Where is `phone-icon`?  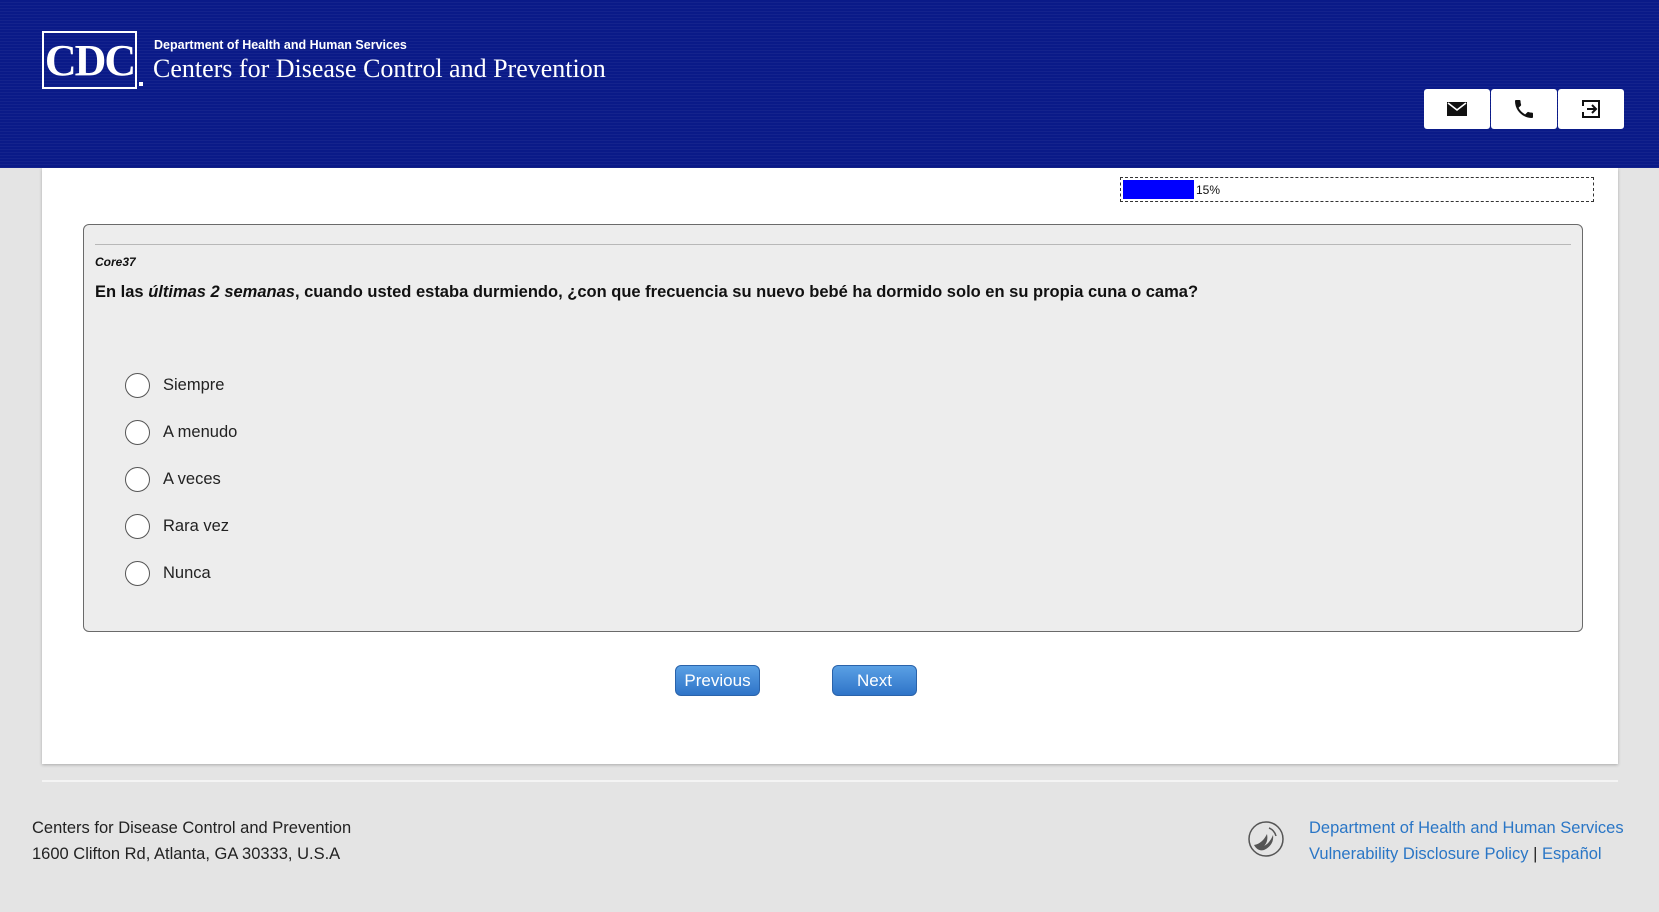
phone-icon is located at coordinates (1524, 109).